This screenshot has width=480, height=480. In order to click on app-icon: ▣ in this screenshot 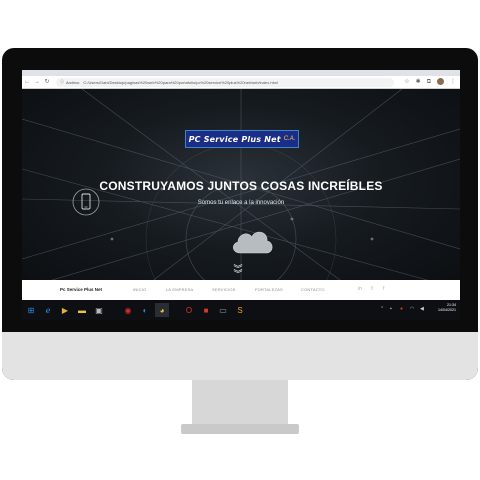, I will do `click(99, 310)`.